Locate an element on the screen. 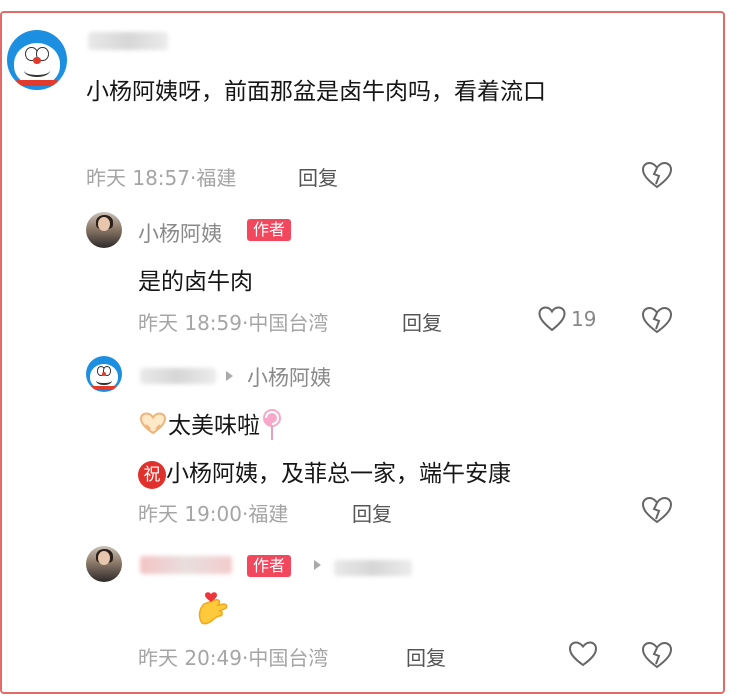  comment-content-line: 祝小杨阿姨，及菲总一家，端午安康 is located at coordinates (324, 471).